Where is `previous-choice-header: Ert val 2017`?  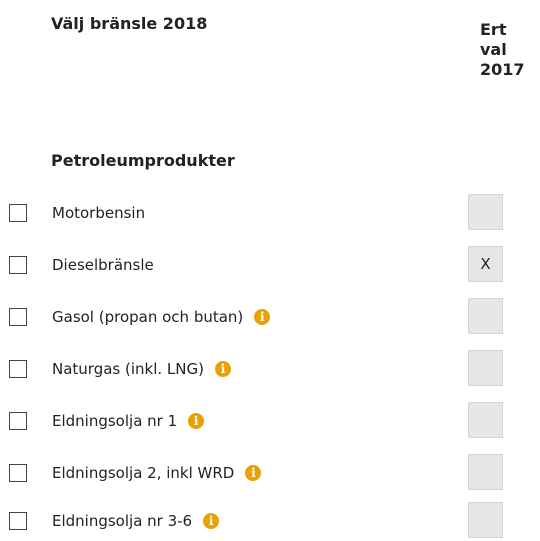
previous-choice-header: Ert val 2017 is located at coordinates (509, 50).